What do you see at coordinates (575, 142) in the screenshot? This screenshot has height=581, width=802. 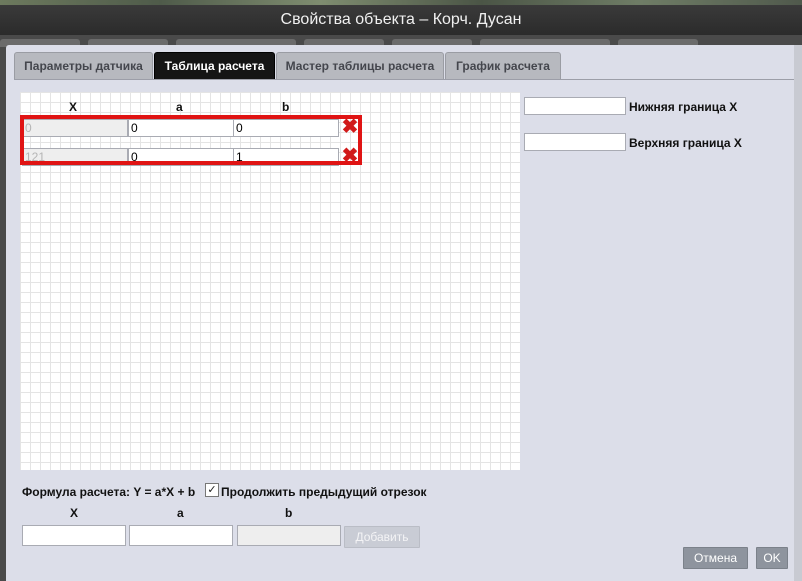 I see `upper-bound-x-input` at bounding box center [575, 142].